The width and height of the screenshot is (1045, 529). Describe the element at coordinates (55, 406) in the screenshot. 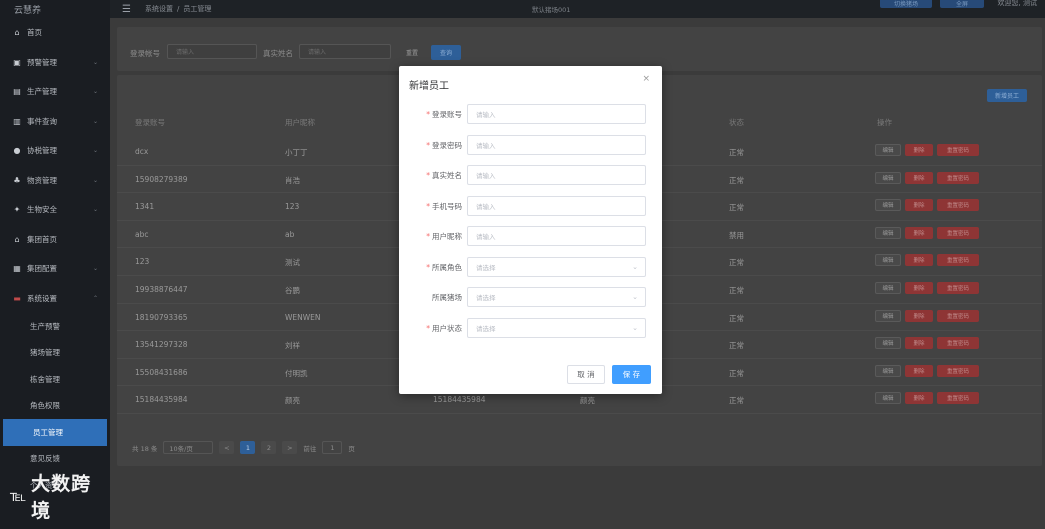

I see `sidebar-subitem-3: 角色权限` at that location.